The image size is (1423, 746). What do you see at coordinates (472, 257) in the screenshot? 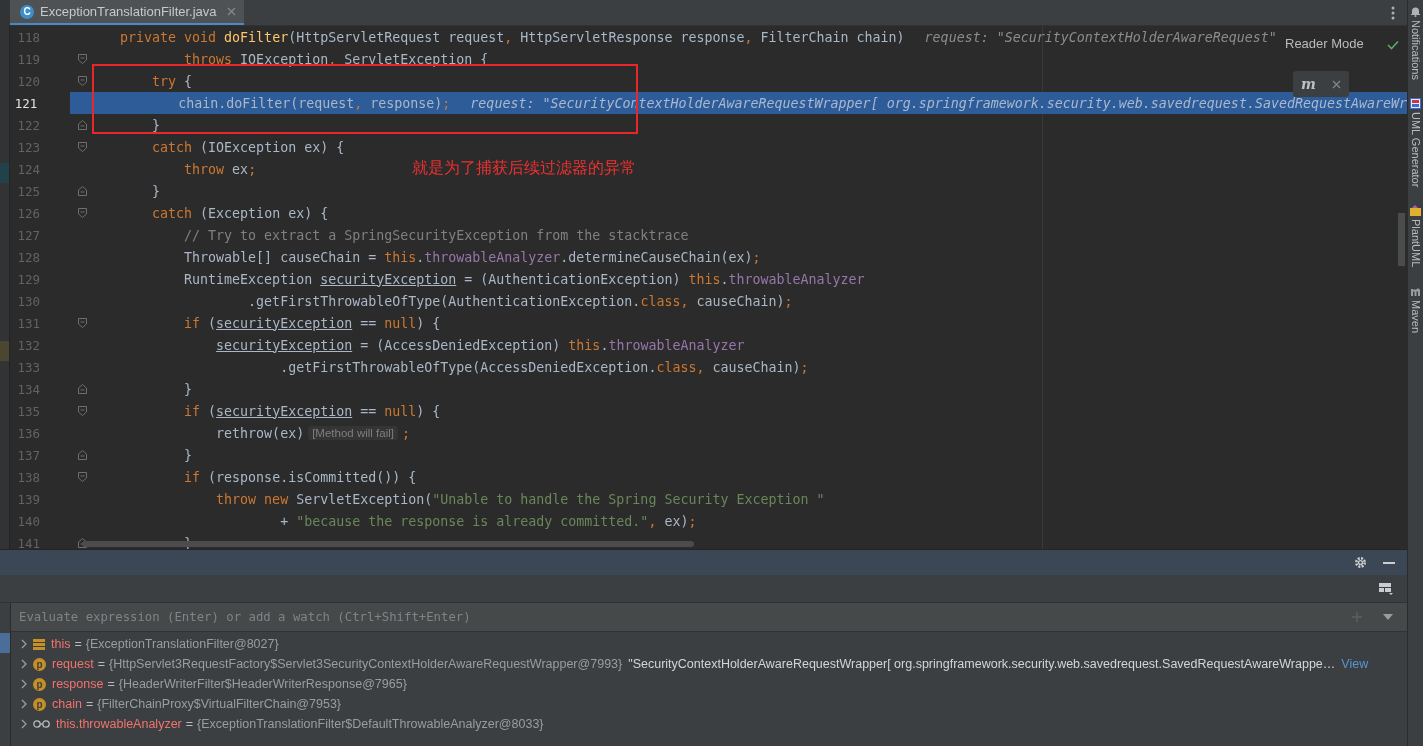
I see `code-line: Throwable[] causeChain = this.throwableAnalyzer.determineCauseChain(ex);` at bounding box center [472, 257].